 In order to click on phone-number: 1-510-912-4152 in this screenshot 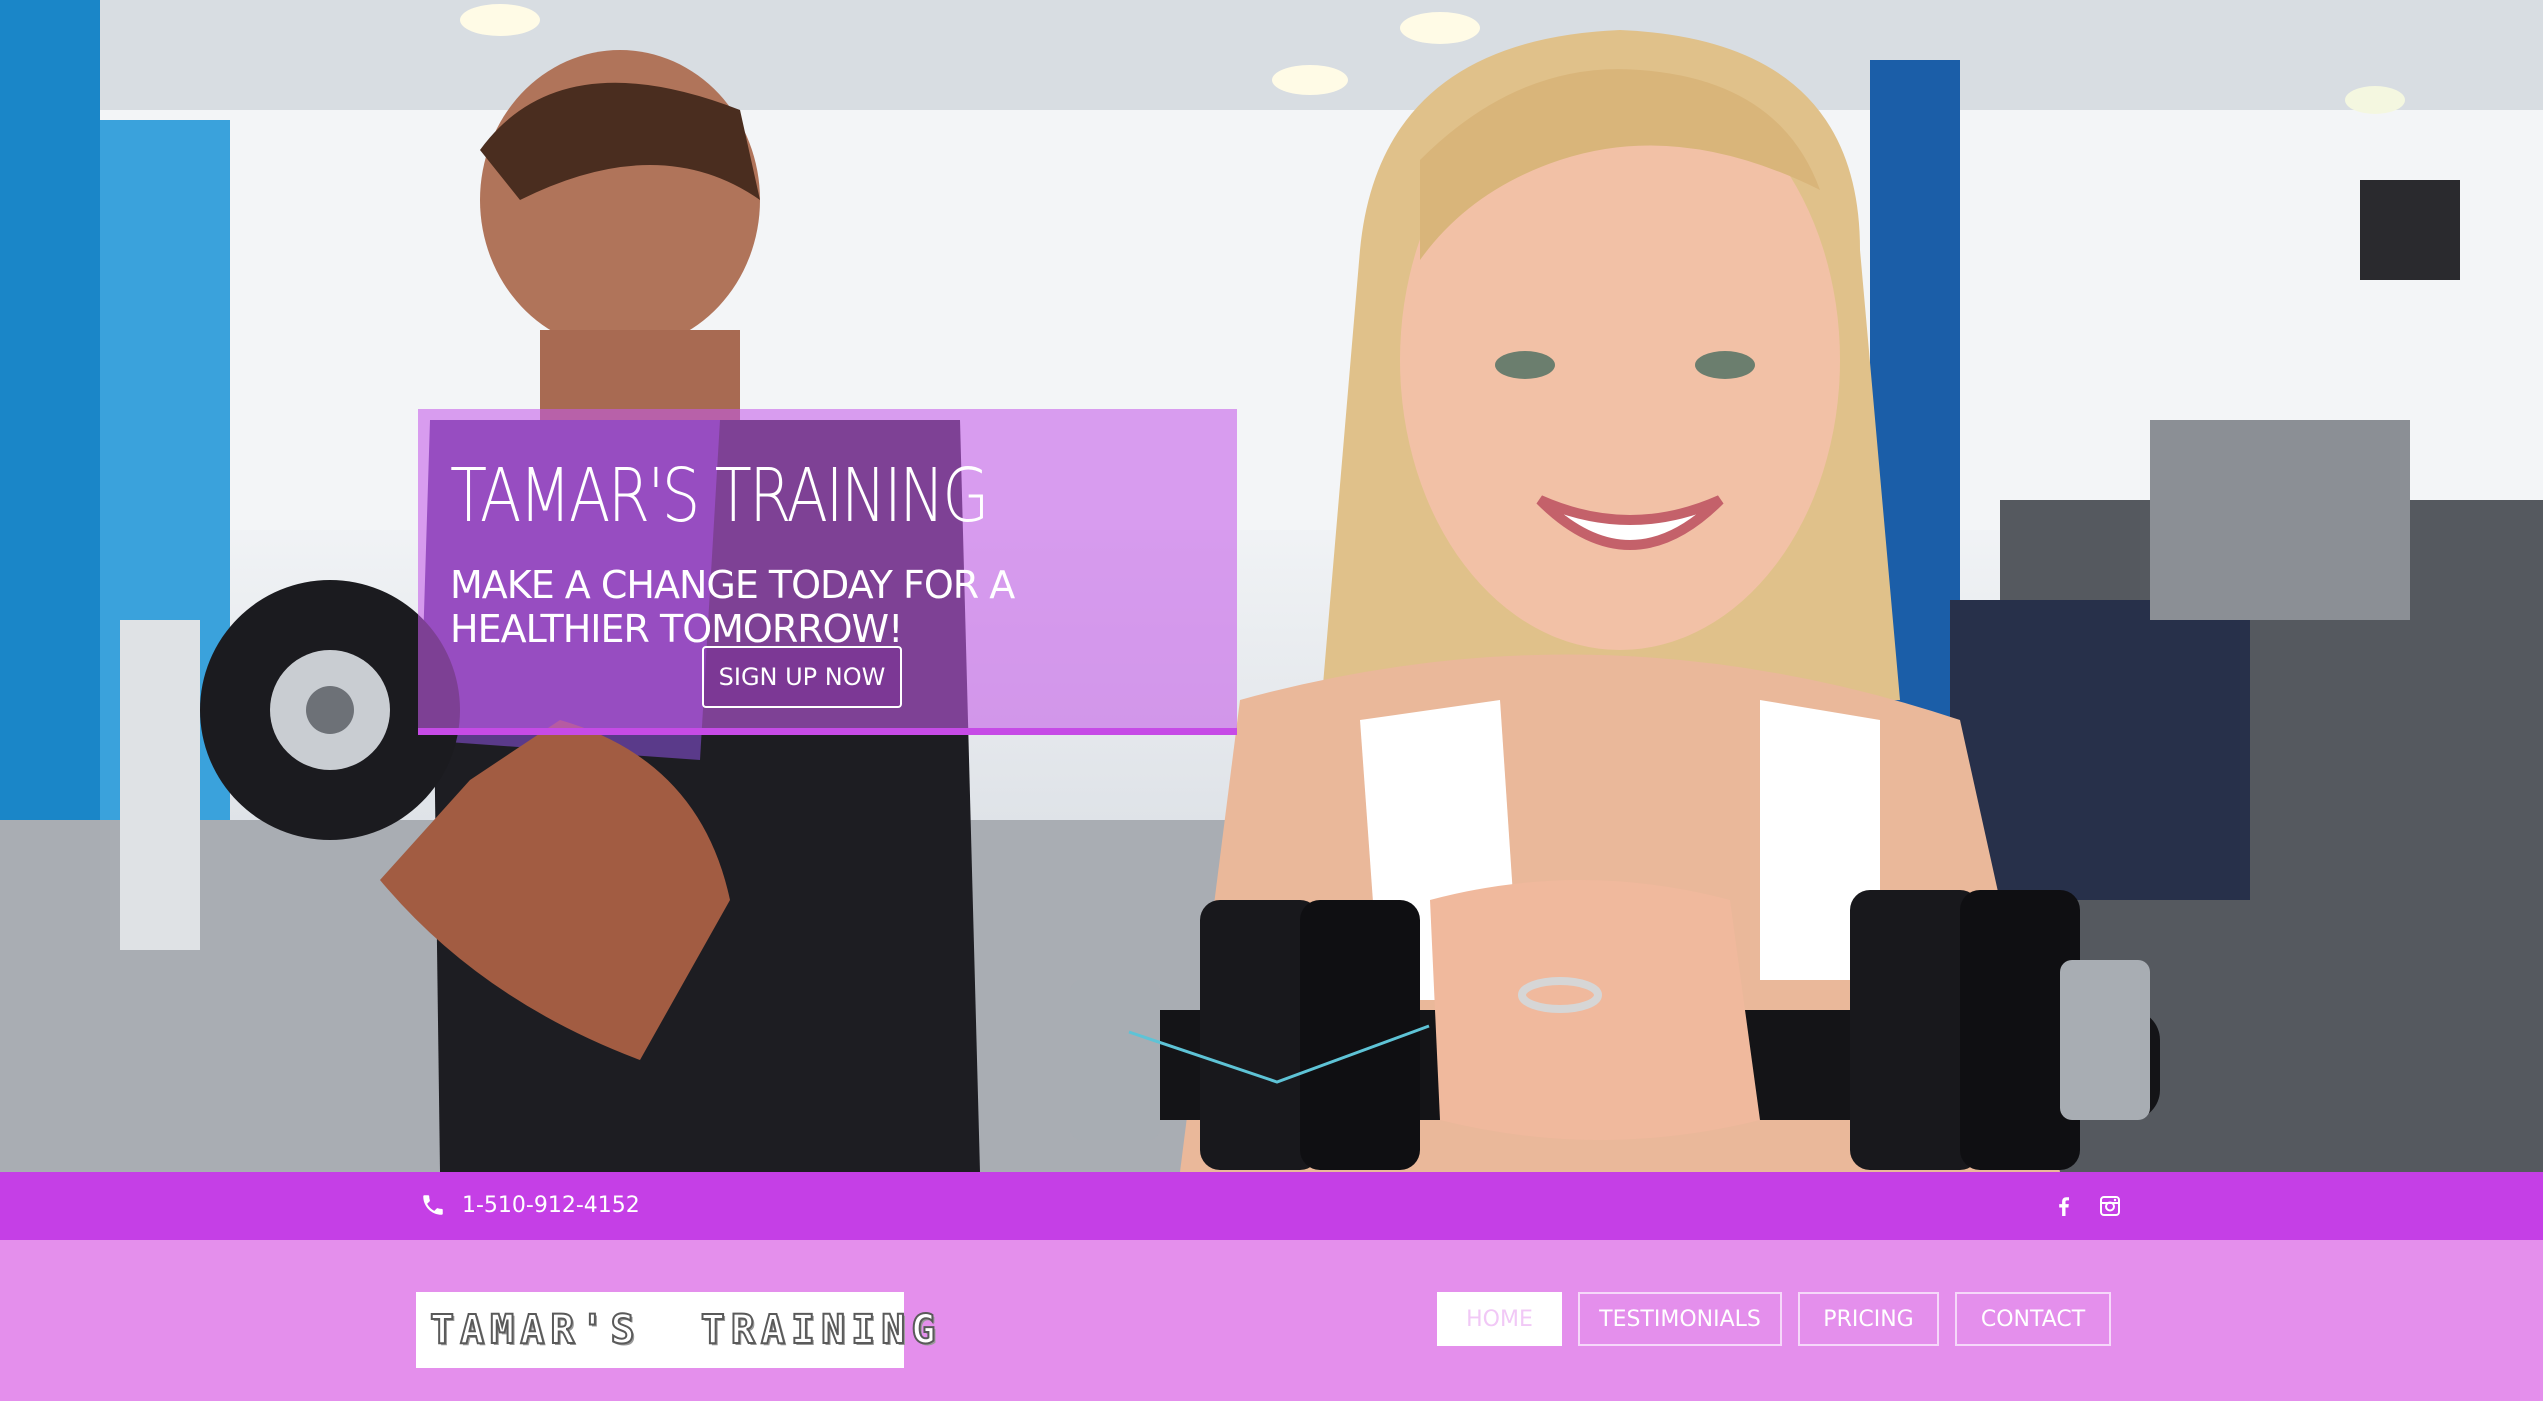, I will do `click(551, 1205)`.